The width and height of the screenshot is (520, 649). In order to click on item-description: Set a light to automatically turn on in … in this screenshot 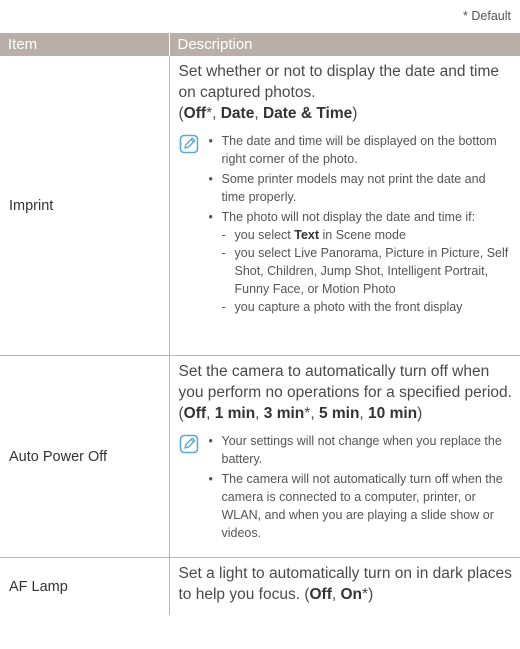, I will do `click(344, 586)`.